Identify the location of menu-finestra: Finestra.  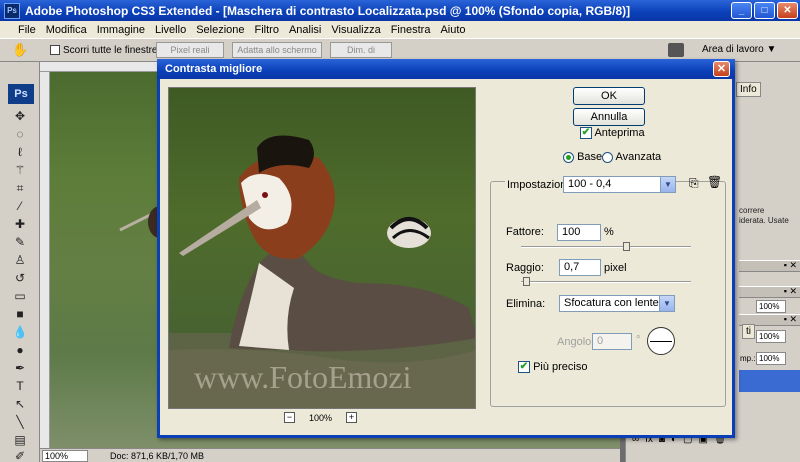
(411, 30).